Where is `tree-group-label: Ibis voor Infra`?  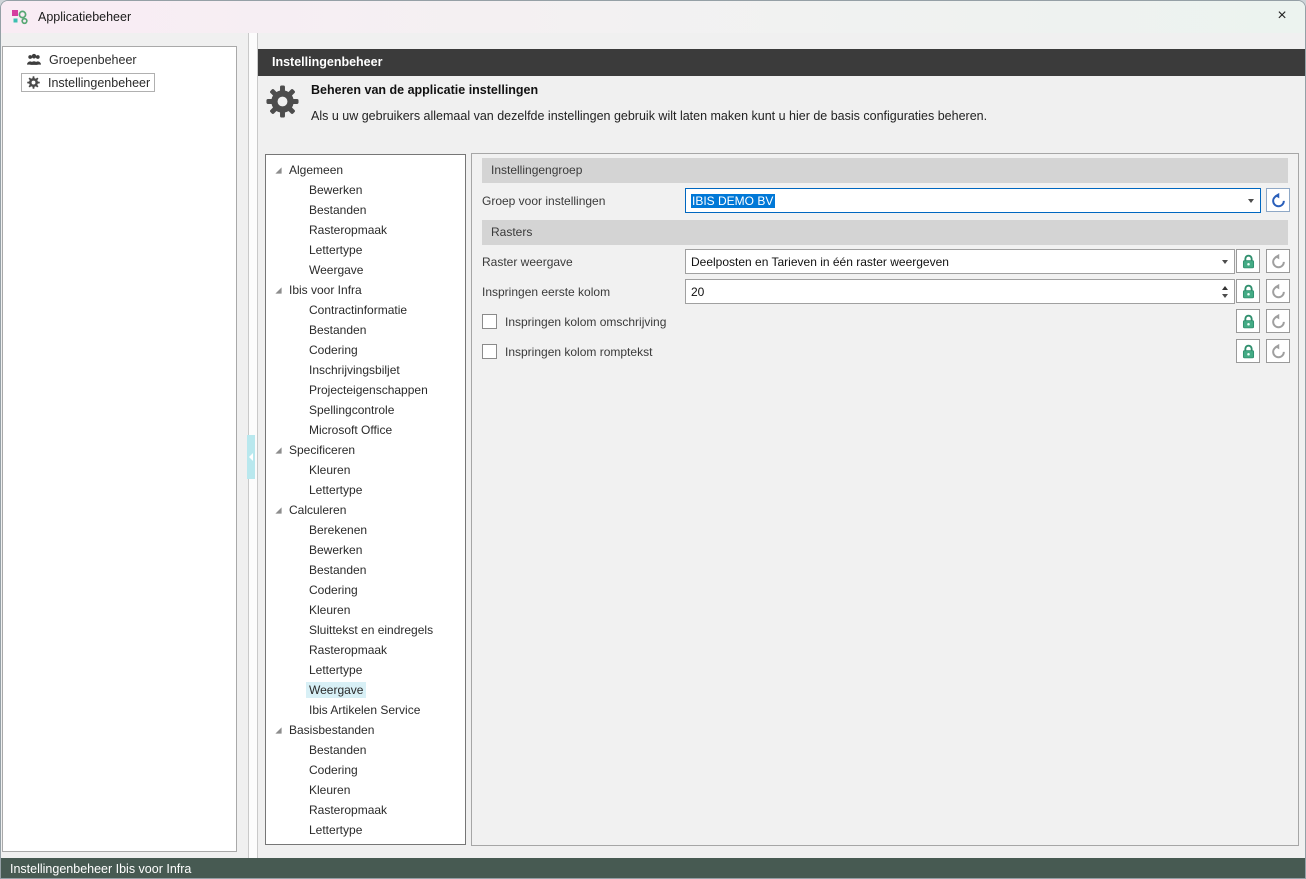 tree-group-label: Ibis voor Infra is located at coordinates (325, 290).